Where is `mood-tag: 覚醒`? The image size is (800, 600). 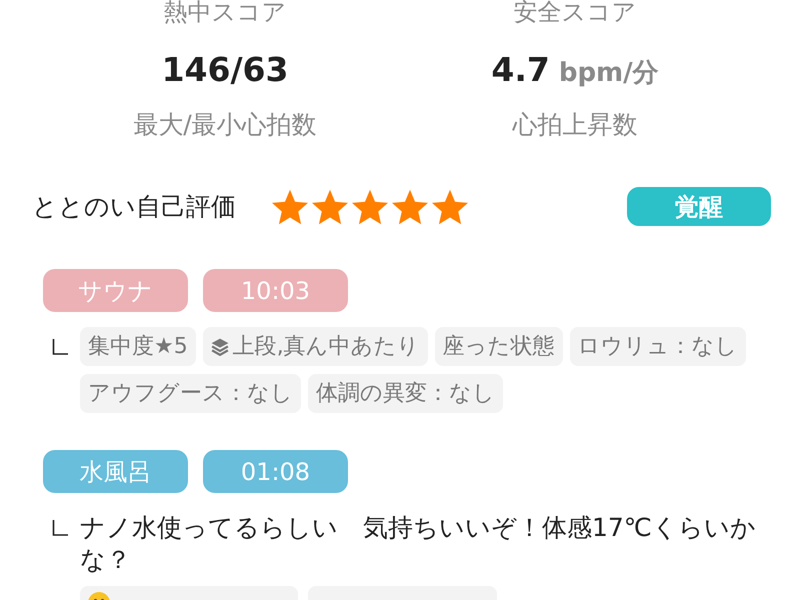
mood-tag: 覚醒 is located at coordinates (699, 206).